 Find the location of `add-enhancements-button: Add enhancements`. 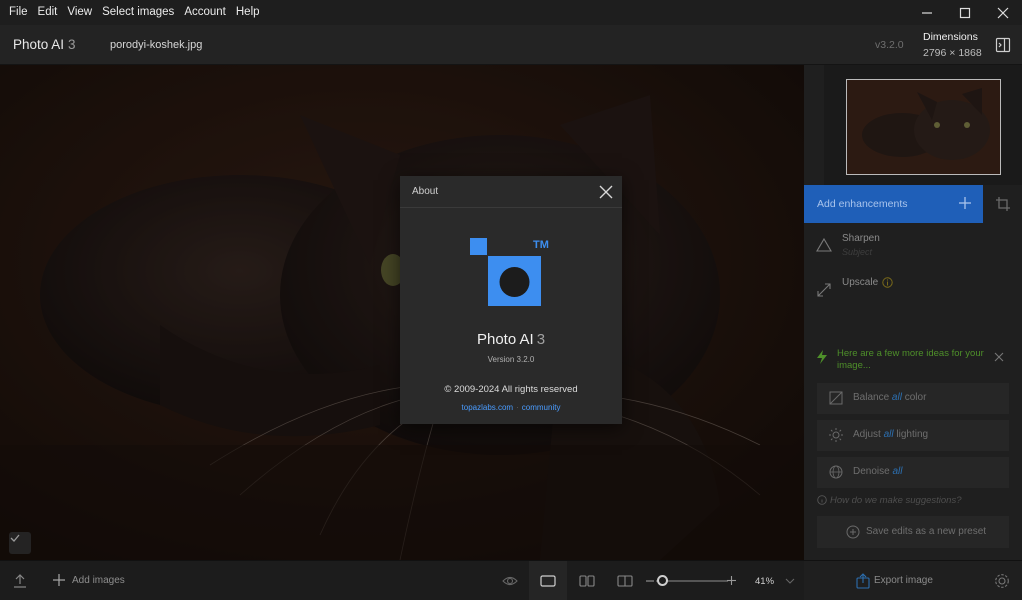

add-enhancements-button: Add enhancements is located at coordinates (893, 204).